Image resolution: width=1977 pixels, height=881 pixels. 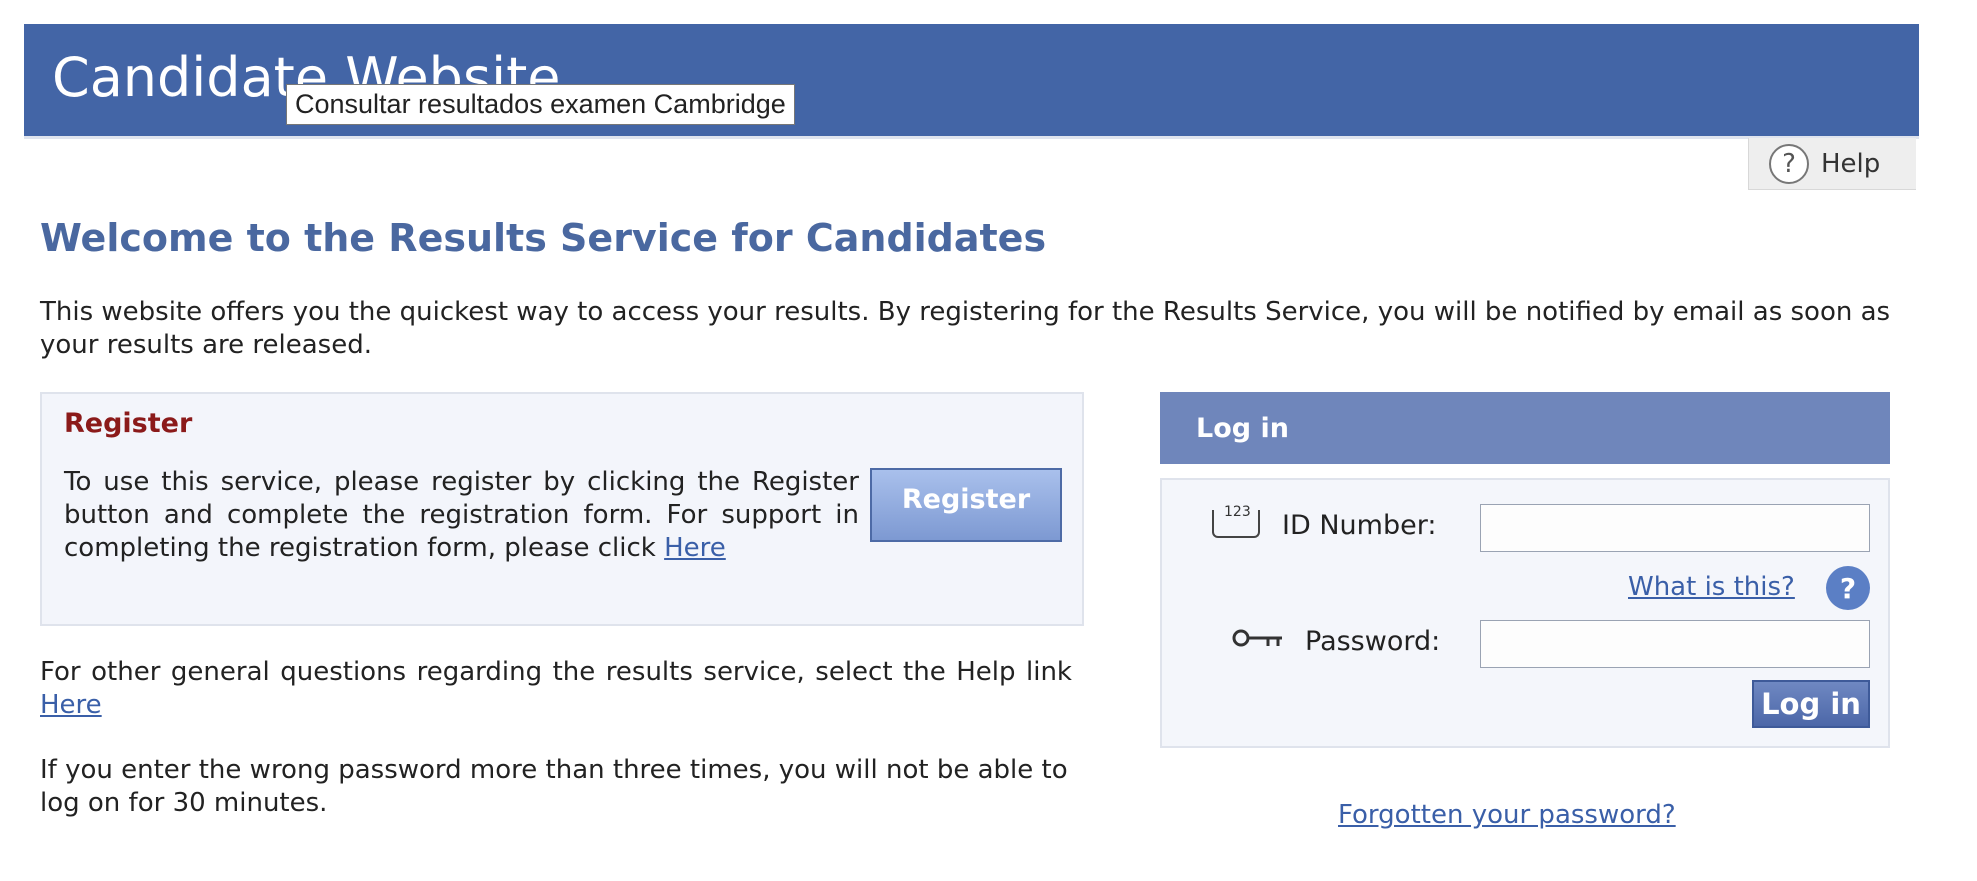 What do you see at coordinates (1675, 644) in the screenshot?
I see `password-input` at bounding box center [1675, 644].